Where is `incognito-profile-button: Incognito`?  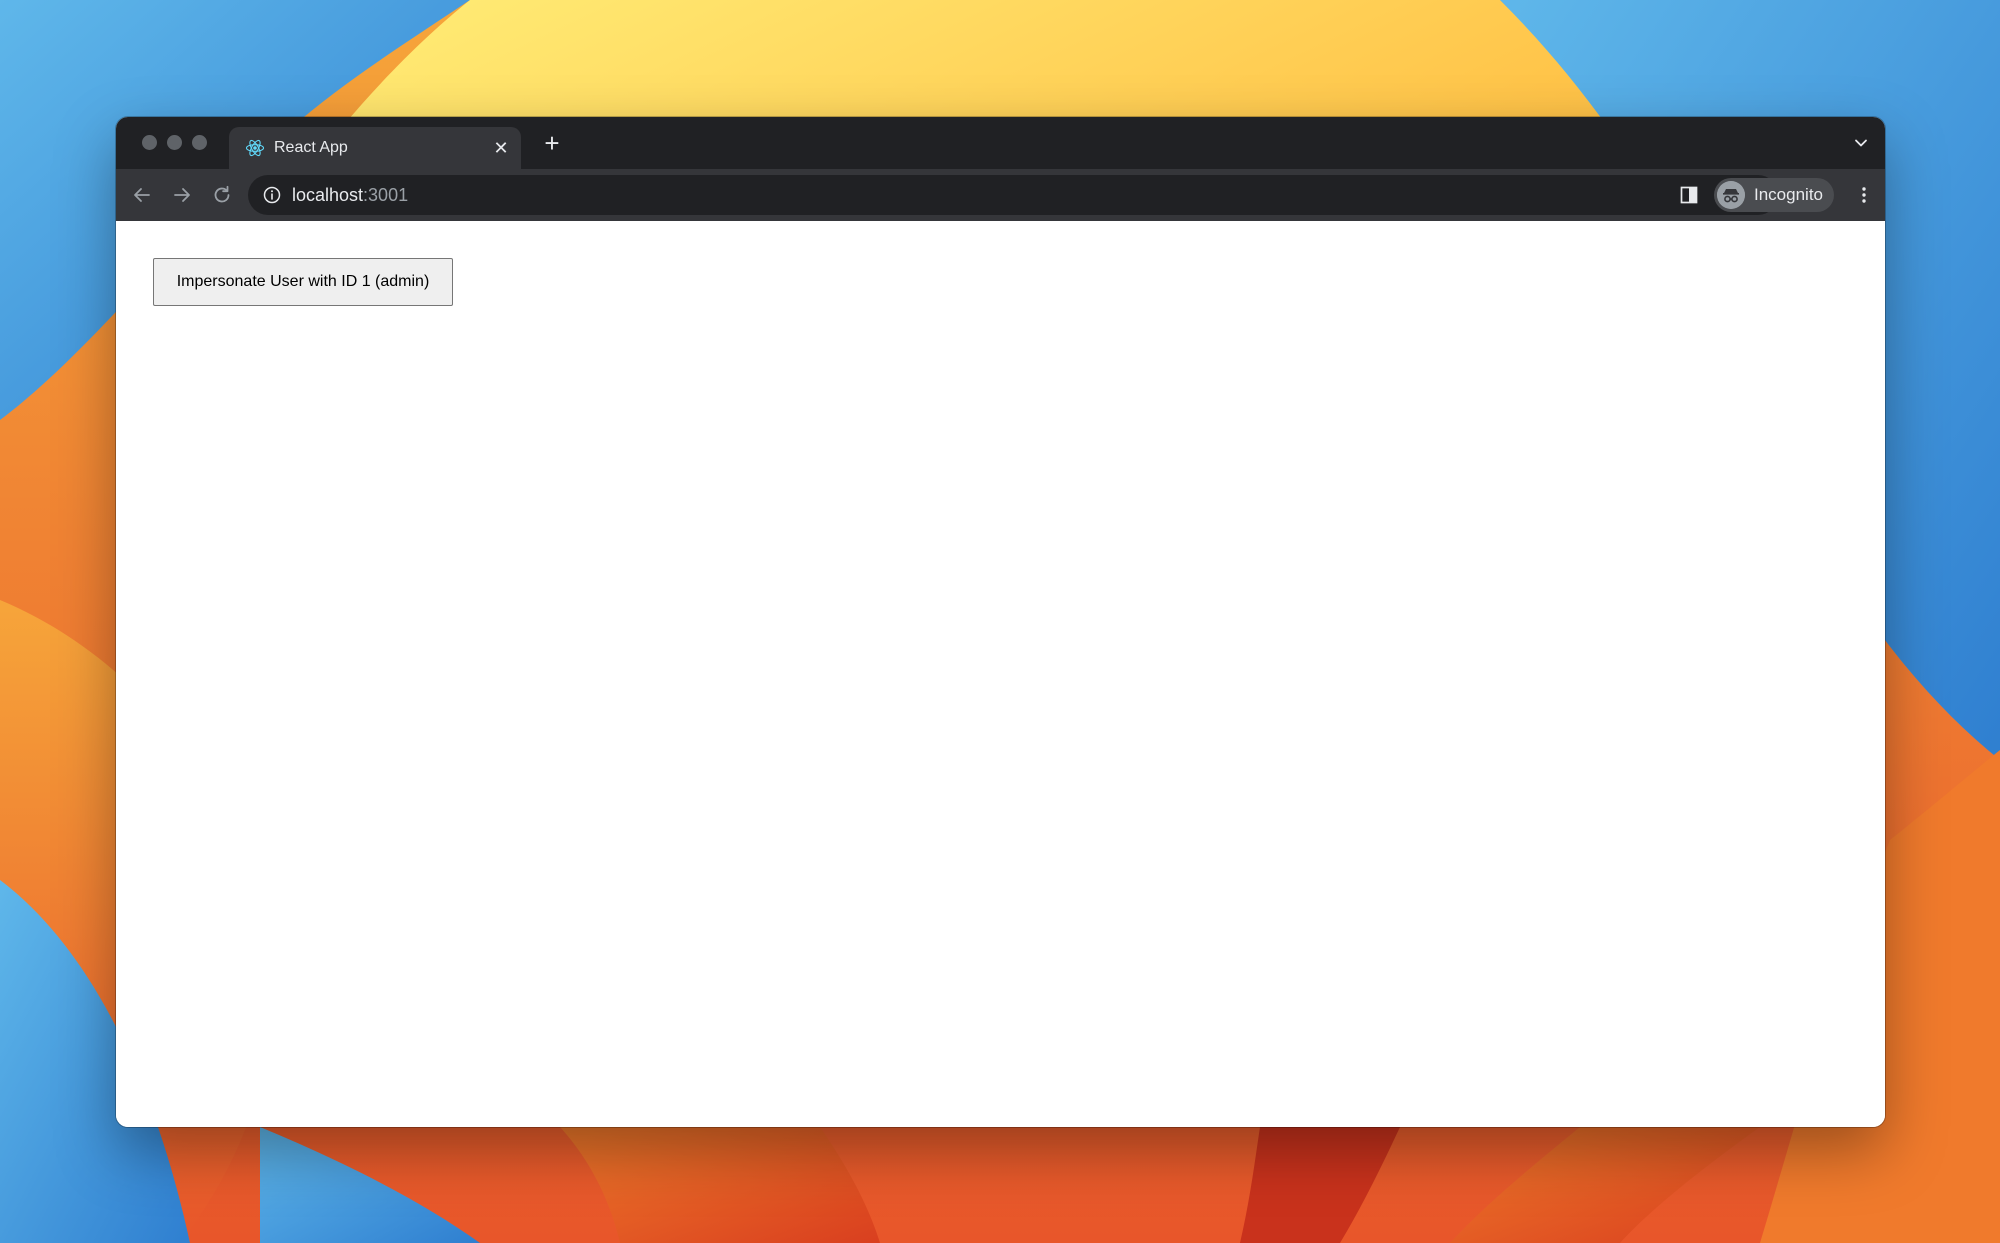
incognito-profile-button: Incognito is located at coordinates (1774, 195).